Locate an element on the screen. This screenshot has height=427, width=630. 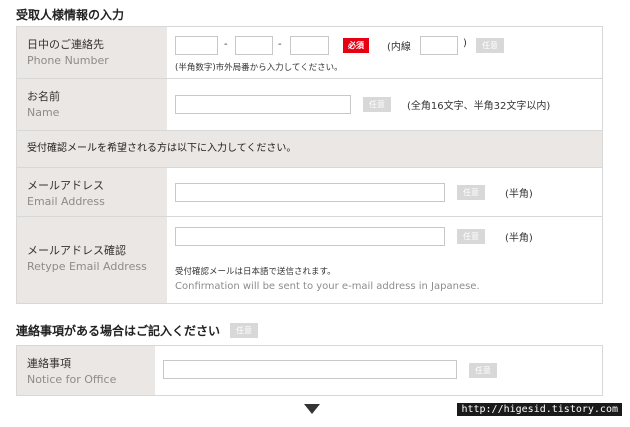
phone-number-input is located at coordinates (309, 45).